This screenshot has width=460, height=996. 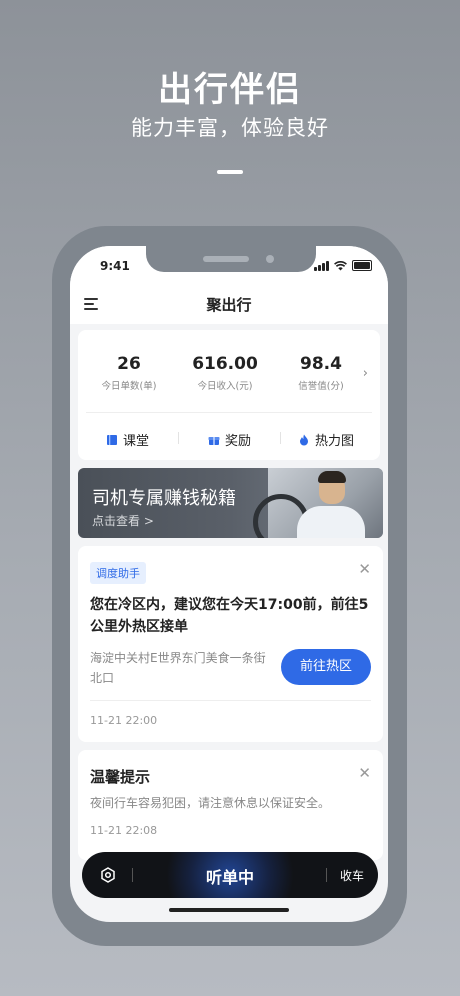 What do you see at coordinates (129, 386) in the screenshot?
I see `stat-label: 今日单数(单)` at bounding box center [129, 386].